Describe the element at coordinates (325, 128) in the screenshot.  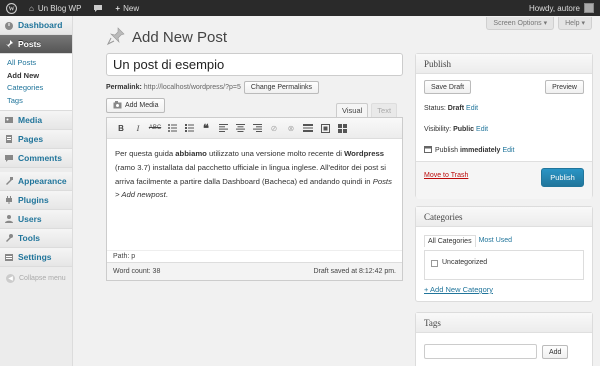
I see `fullscreen-icon` at that location.